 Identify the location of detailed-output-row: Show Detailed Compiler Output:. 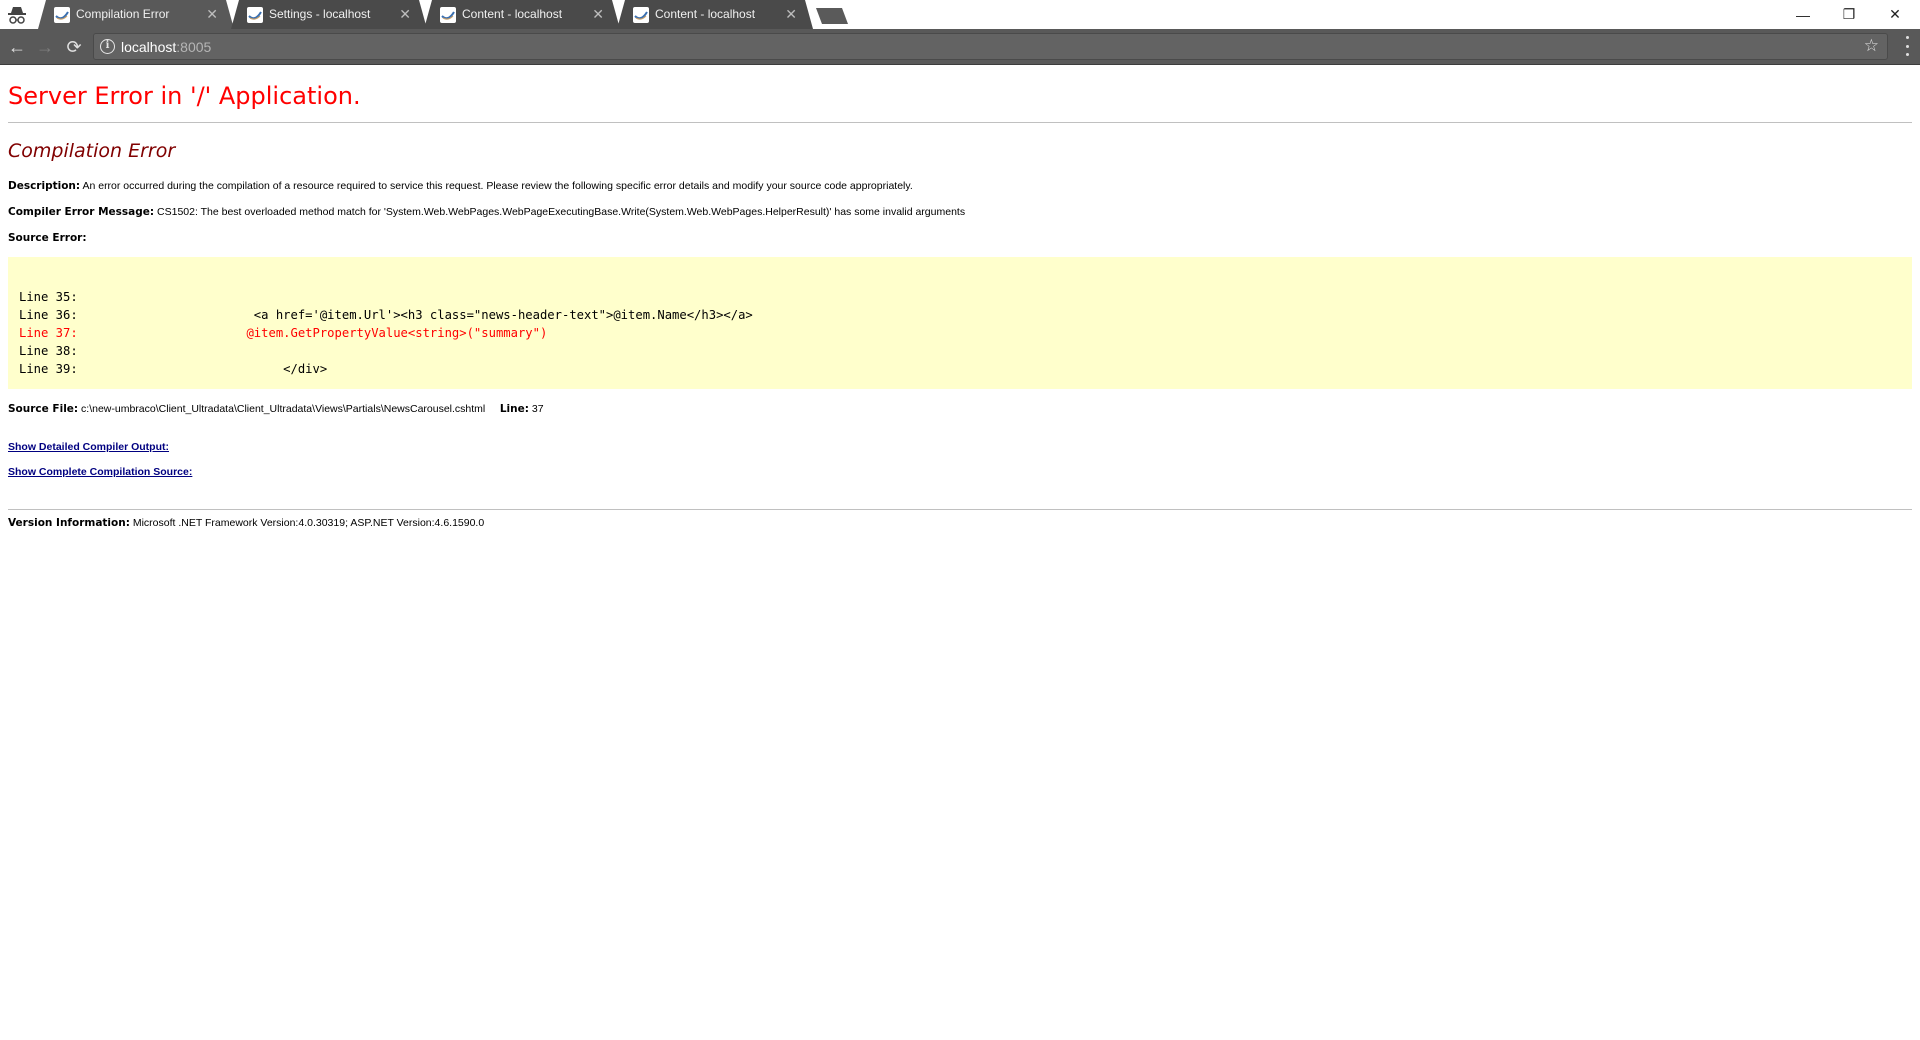
(88, 447).